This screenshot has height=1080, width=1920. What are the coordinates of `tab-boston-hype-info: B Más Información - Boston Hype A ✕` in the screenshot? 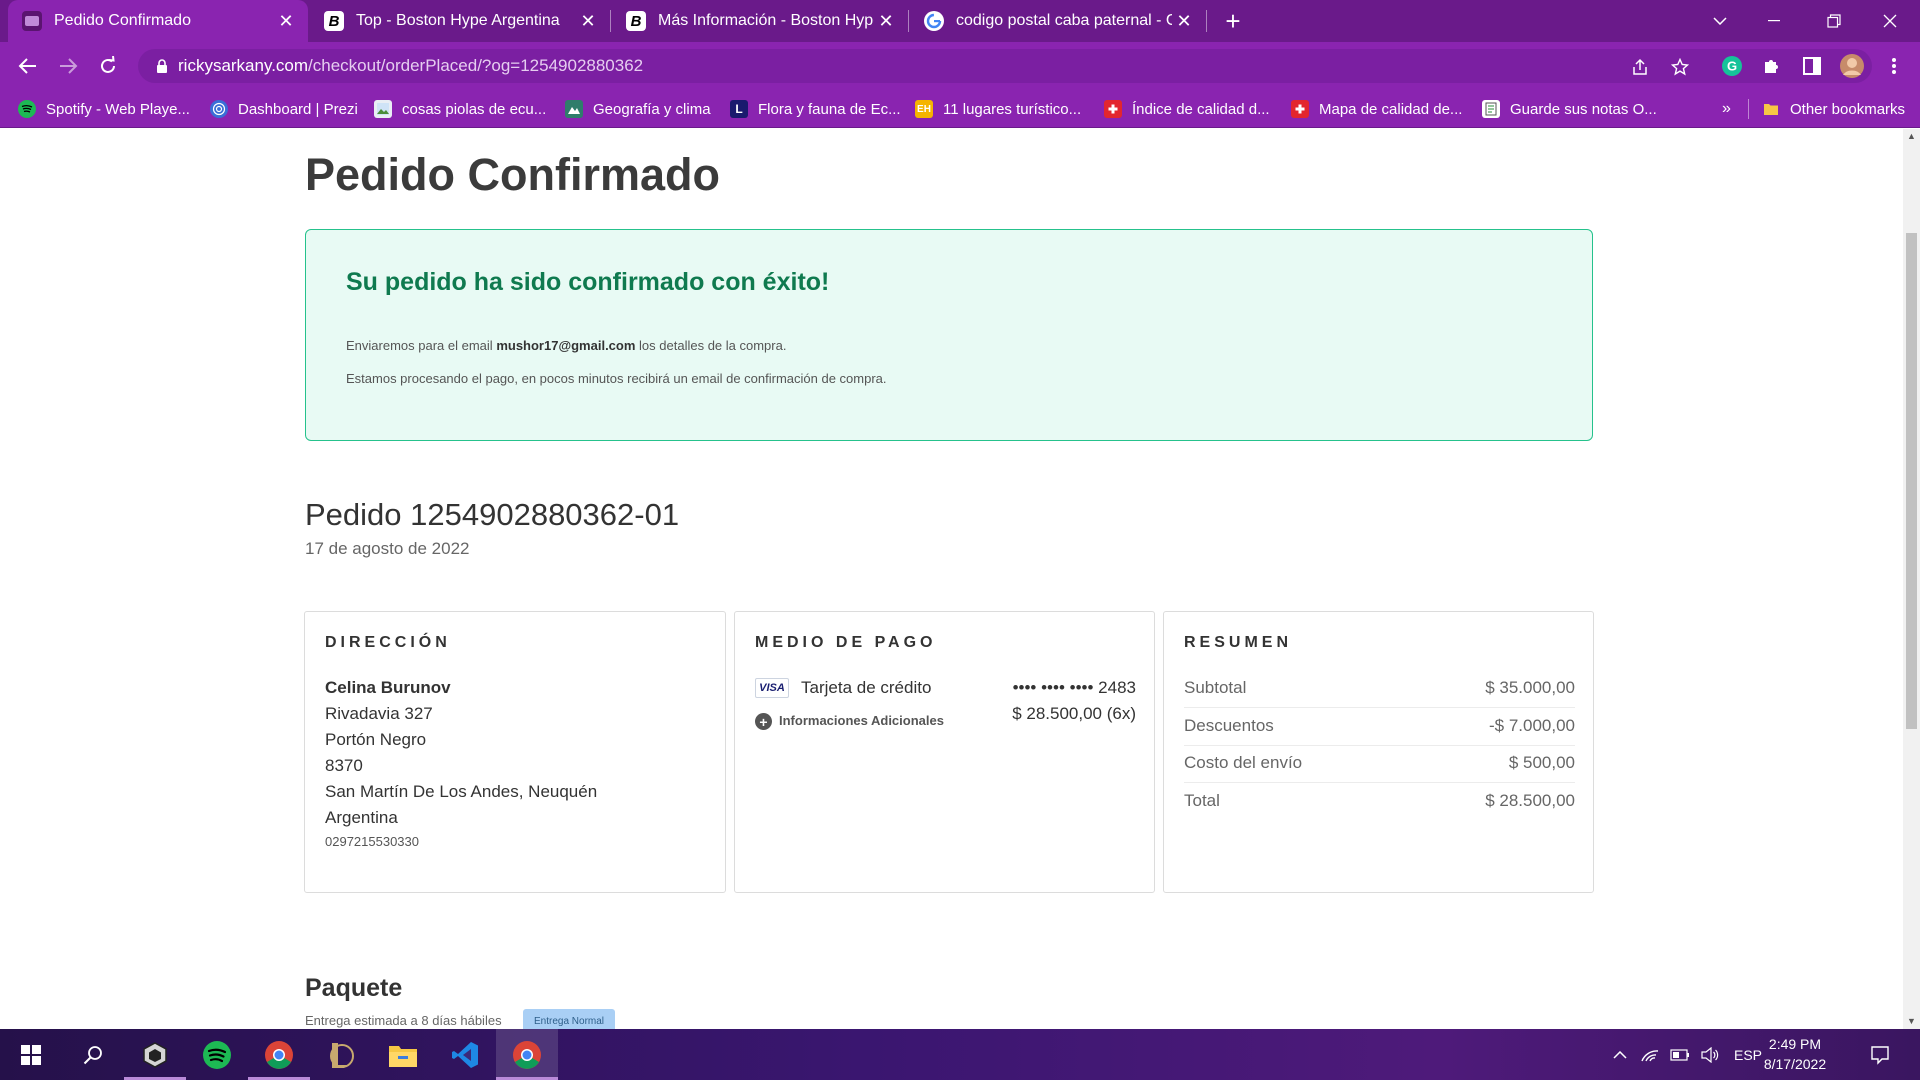 It's located at (760, 21).